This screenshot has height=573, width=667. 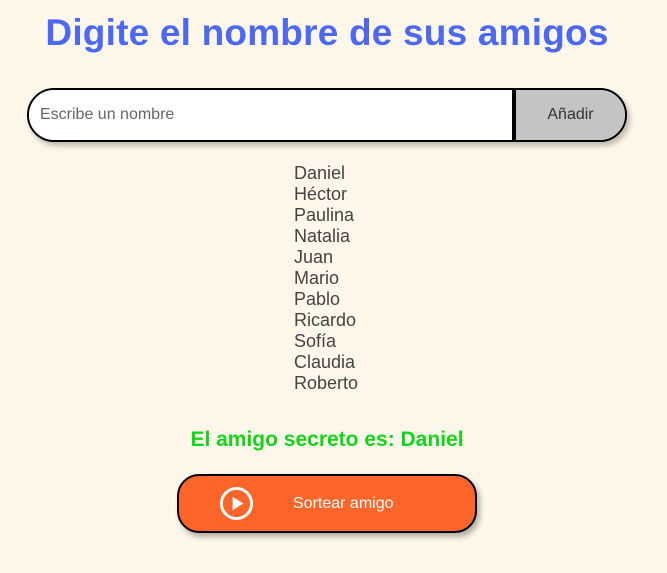 What do you see at coordinates (326, 383) in the screenshot?
I see `friend-item: Roberto` at bounding box center [326, 383].